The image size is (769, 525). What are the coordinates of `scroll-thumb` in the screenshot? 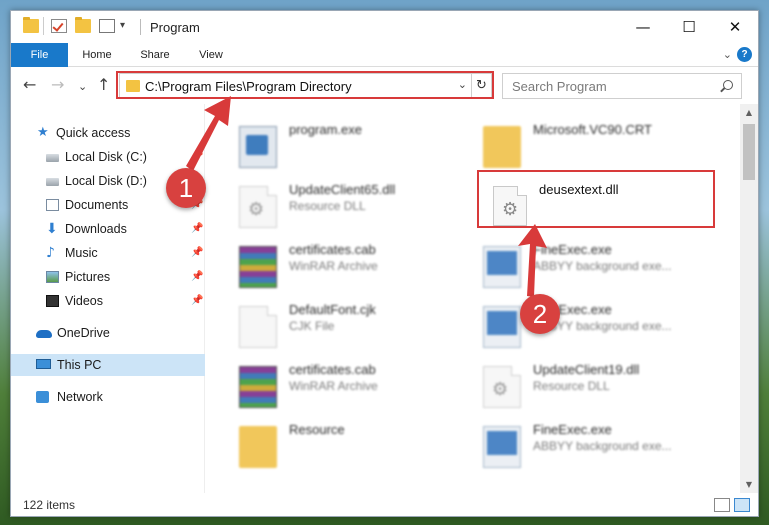 It's located at (749, 152).